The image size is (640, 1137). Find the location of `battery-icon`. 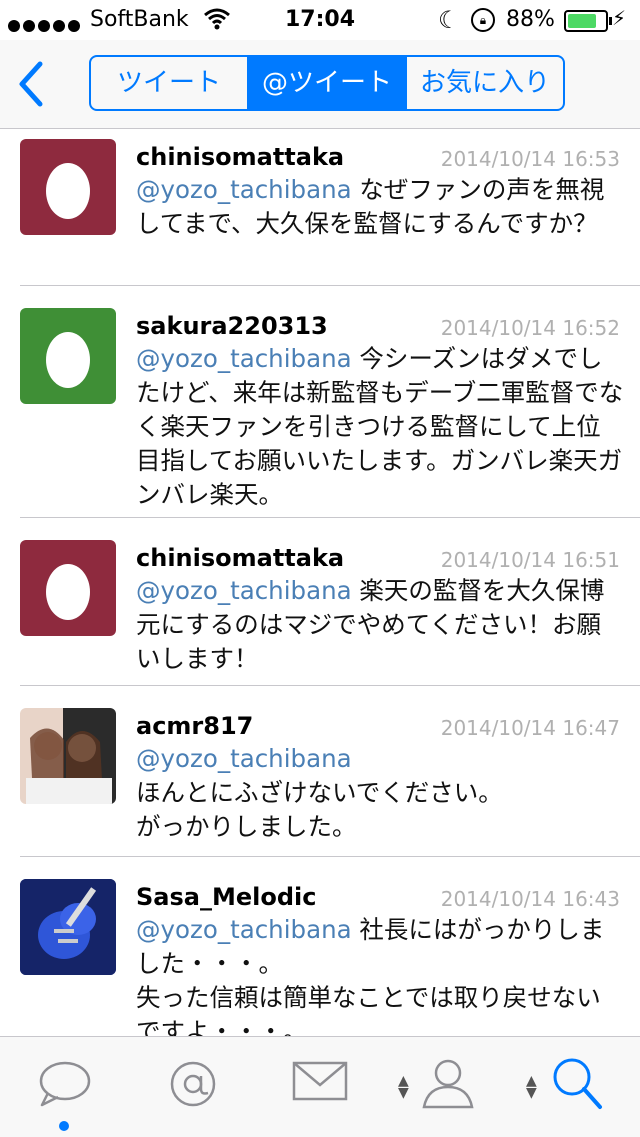

battery-icon is located at coordinates (588, 21).